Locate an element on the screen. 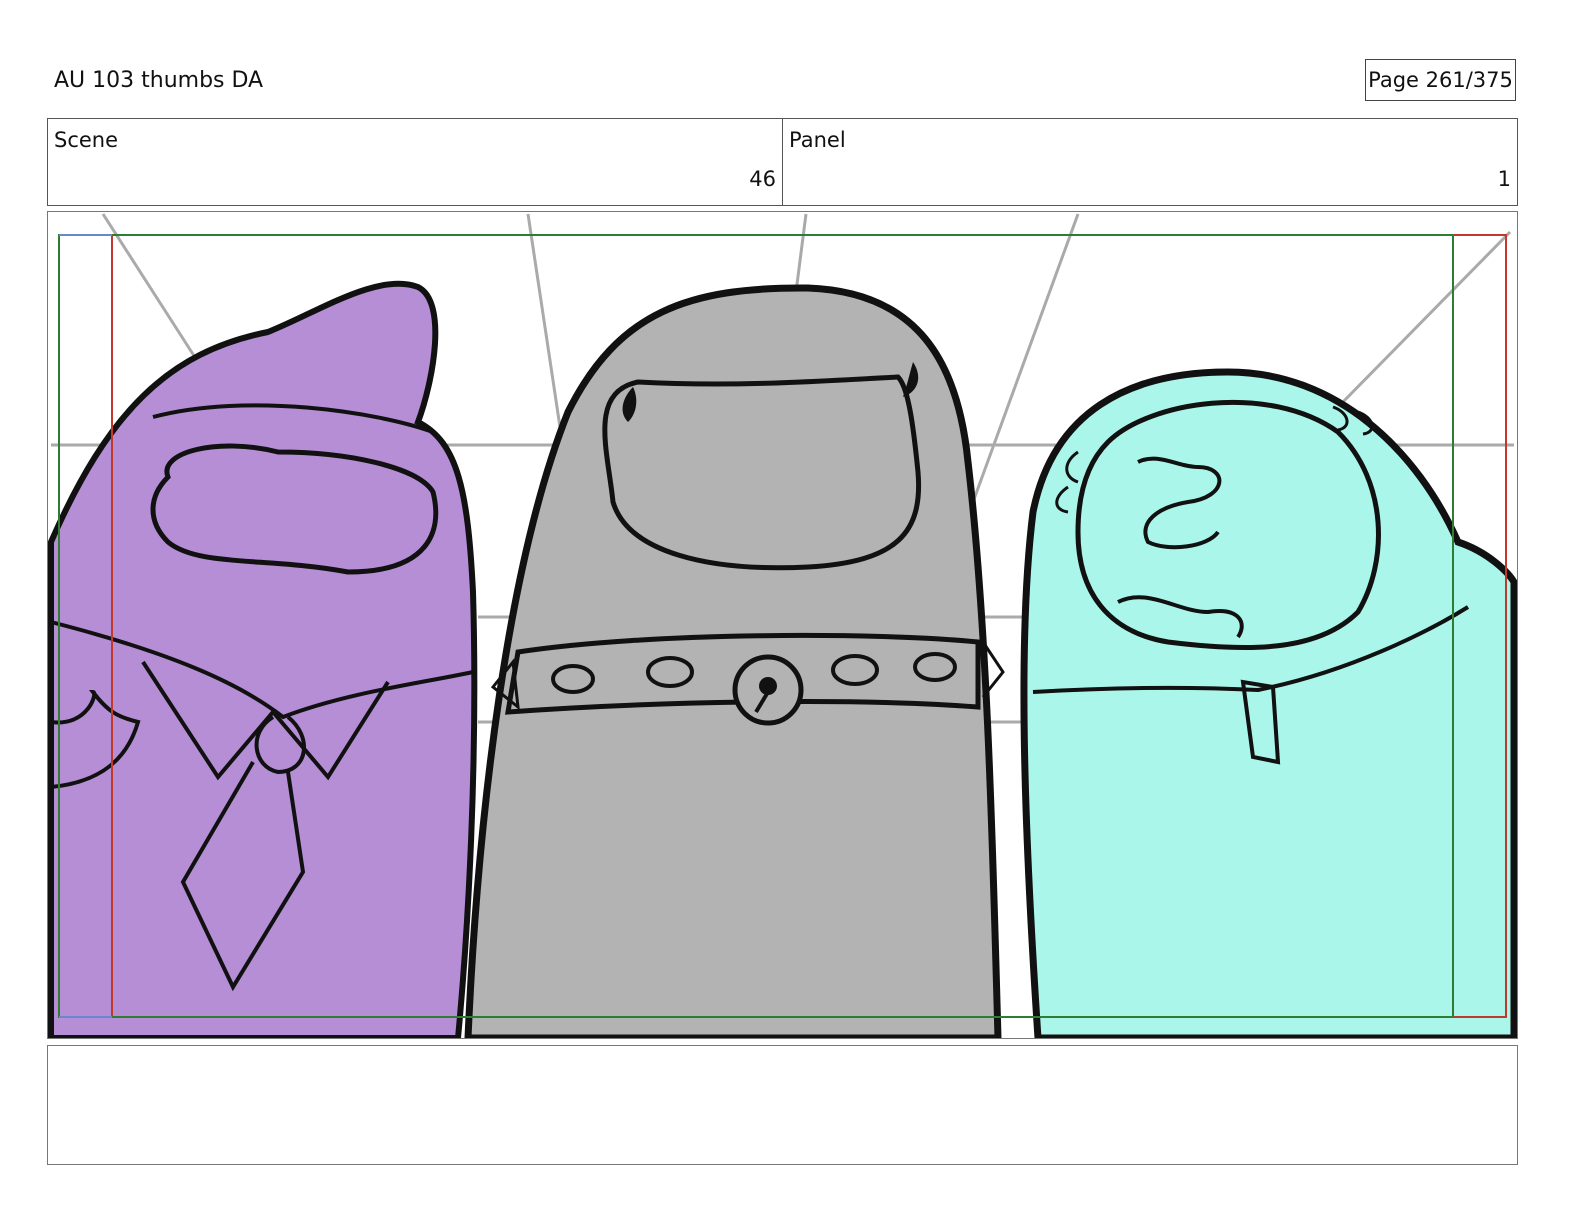 The image size is (1584, 1224). scene-label: Scene is located at coordinates (86, 140).